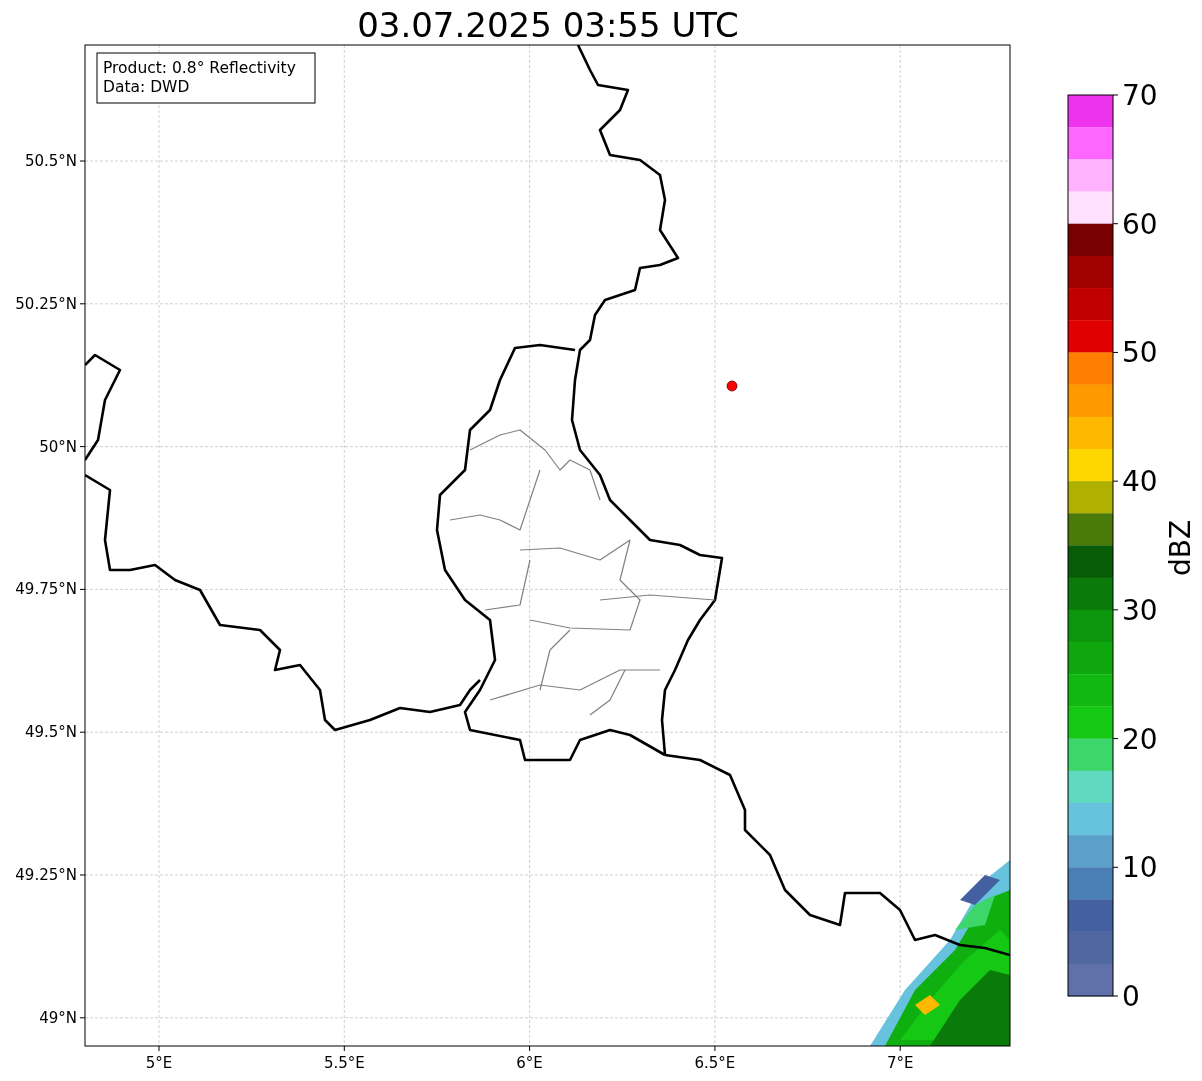 This screenshot has height=1081, width=1202. What do you see at coordinates (159, 1063) in the screenshot?
I see `longitude-label: 5°E` at bounding box center [159, 1063].